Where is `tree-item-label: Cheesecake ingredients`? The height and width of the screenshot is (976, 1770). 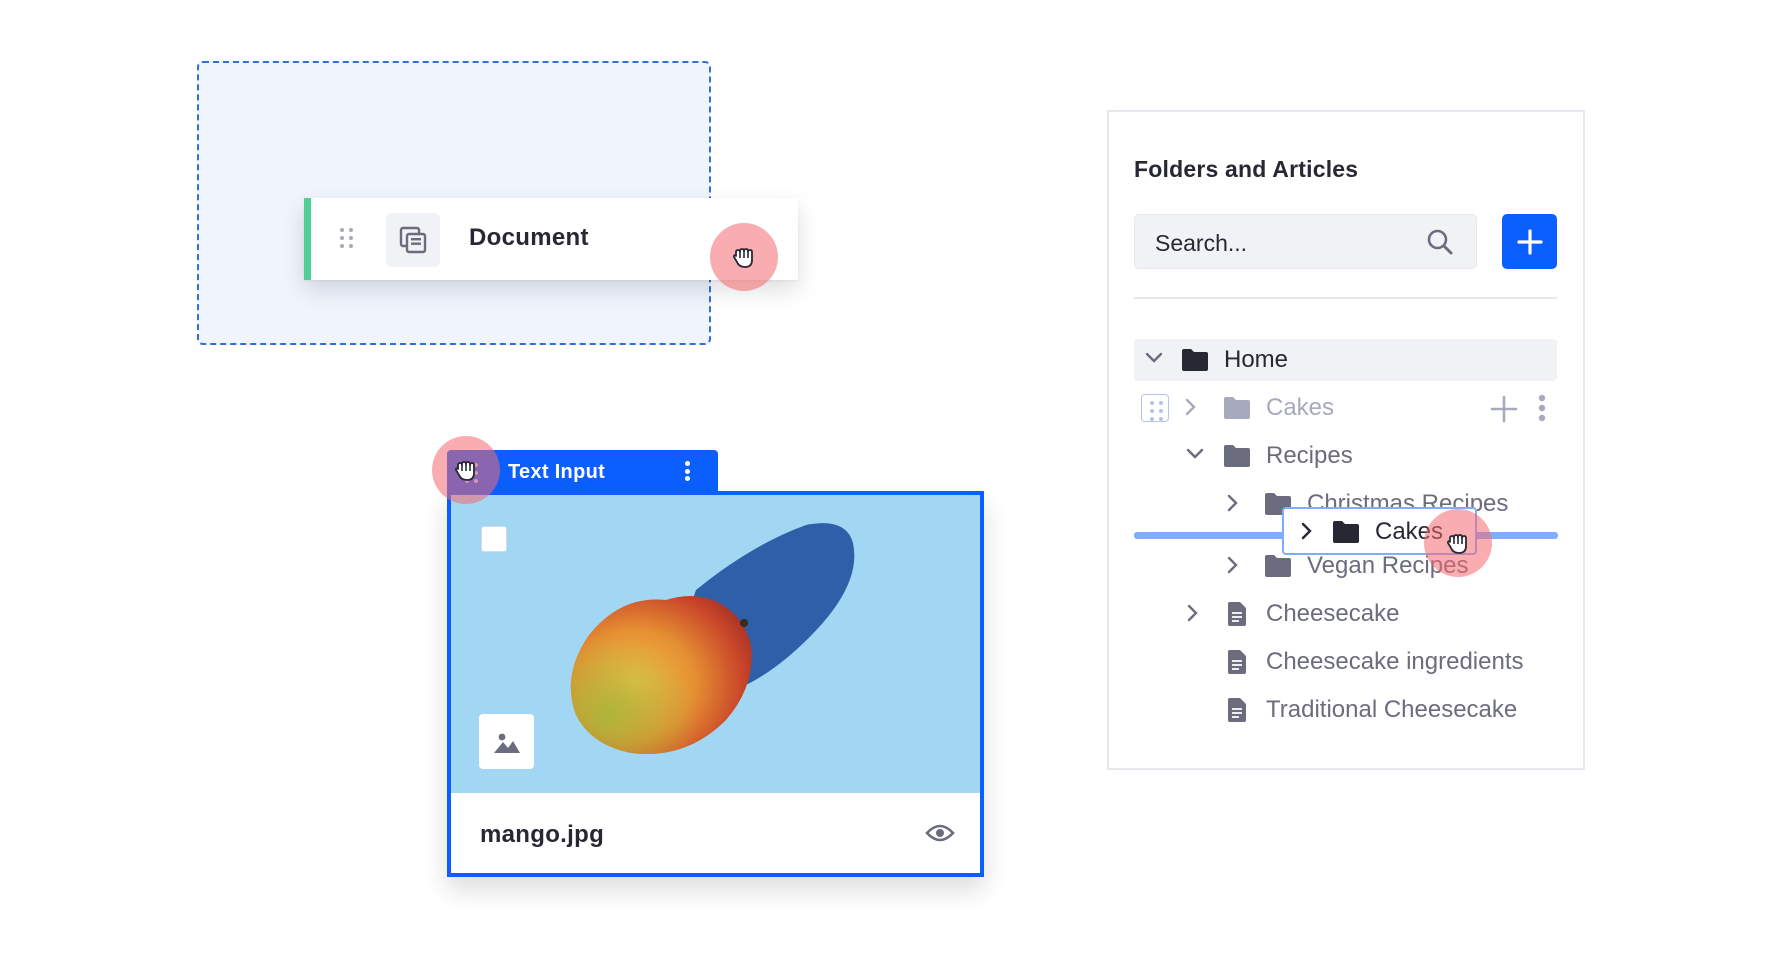 tree-item-label: Cheesecake ingredients is located at coordinates (1395, 661).